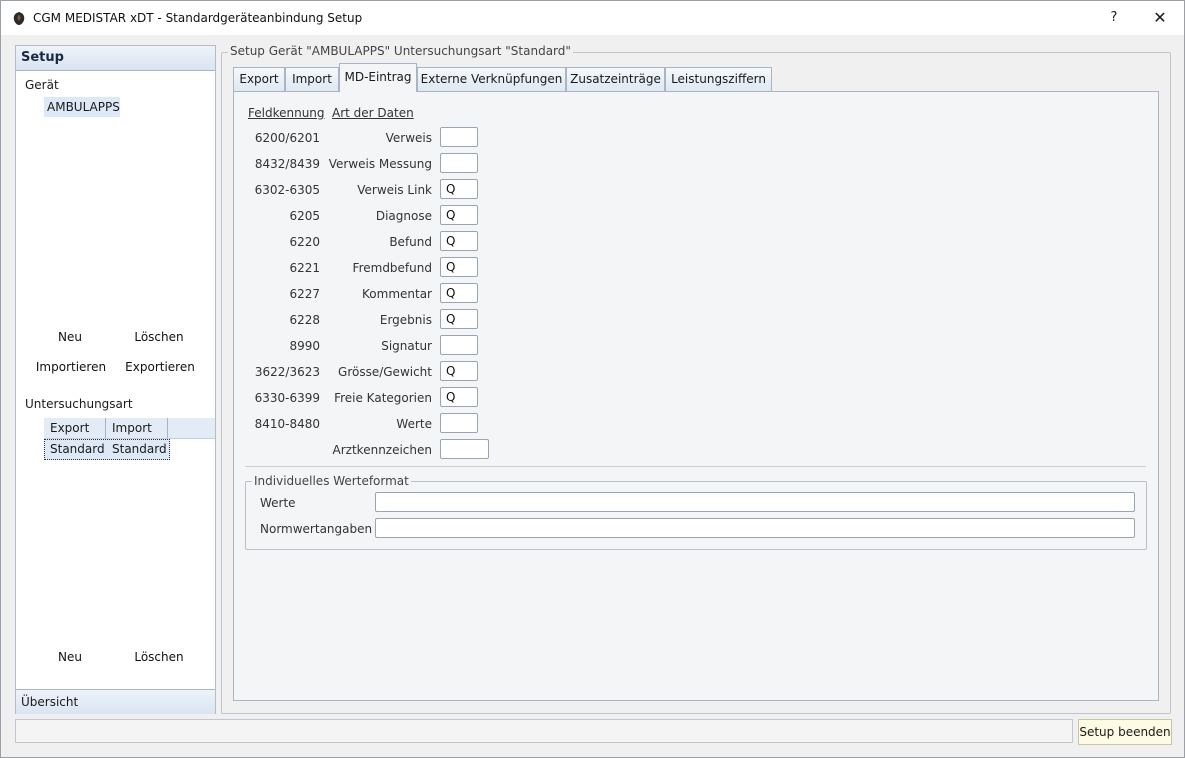  What do you see at coordinates (287, 372) in the screenshot?
I see `field-code: 3622/3623` at bounding box center [287, 372].